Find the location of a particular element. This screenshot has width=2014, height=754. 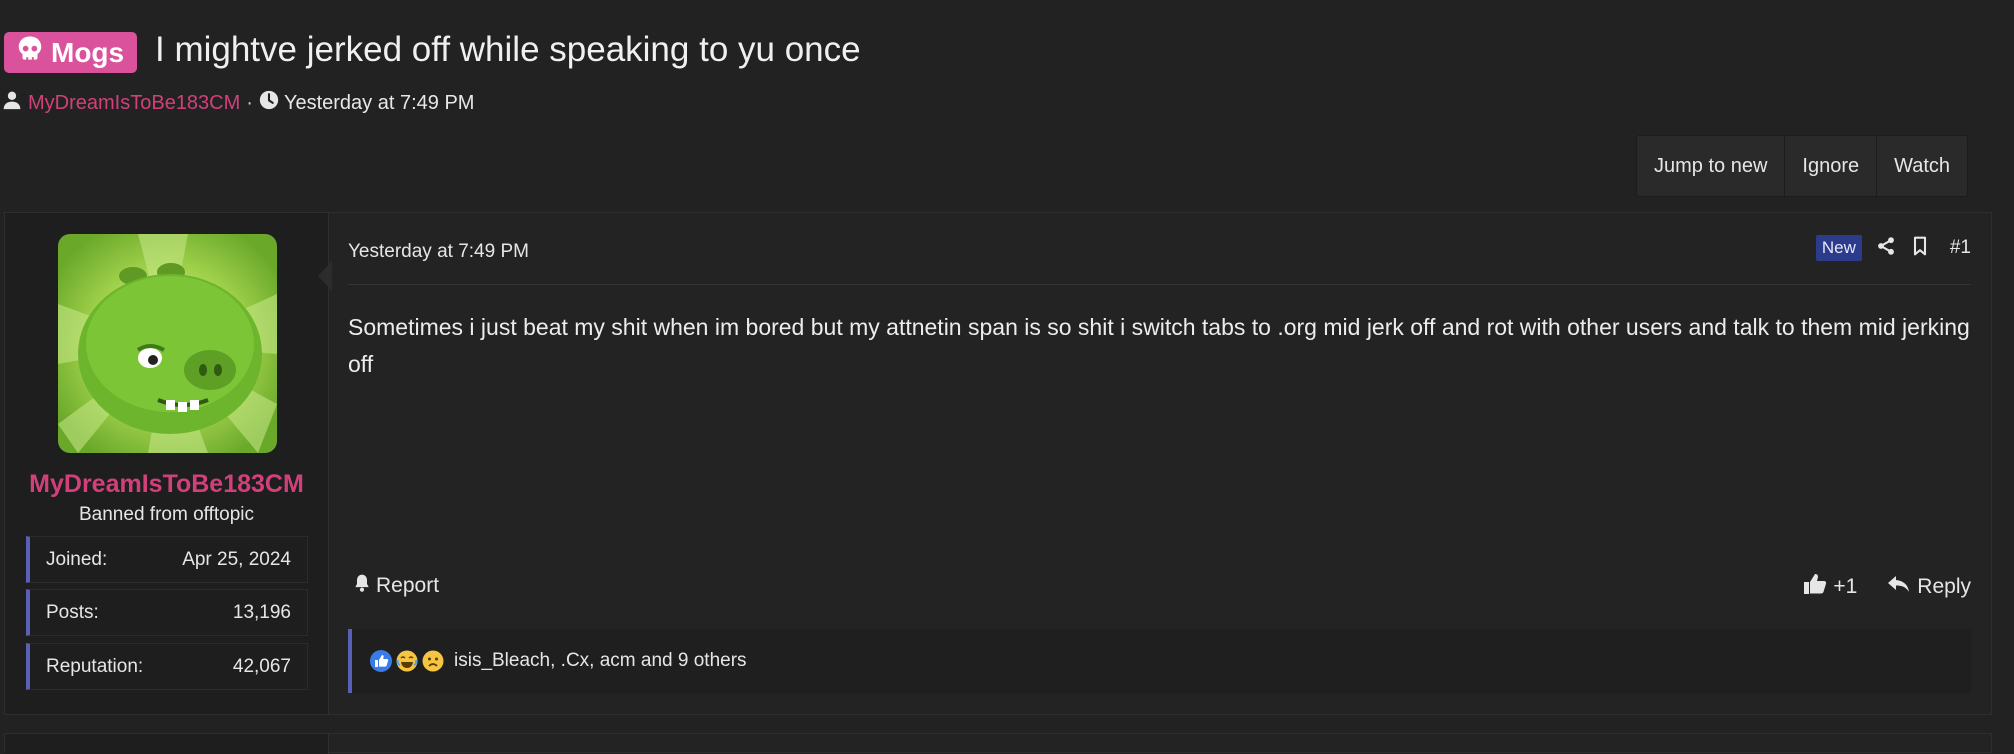

post-bottom-actions: +1 Reply is located at coordinates (1887, 587).